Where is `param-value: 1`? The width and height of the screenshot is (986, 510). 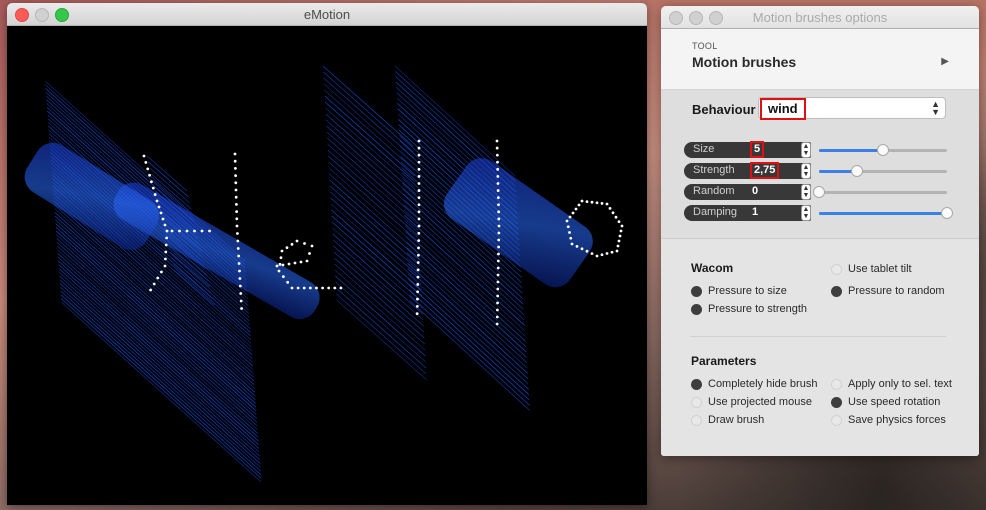 param-value: 1 is located at coordinates (755, 212).